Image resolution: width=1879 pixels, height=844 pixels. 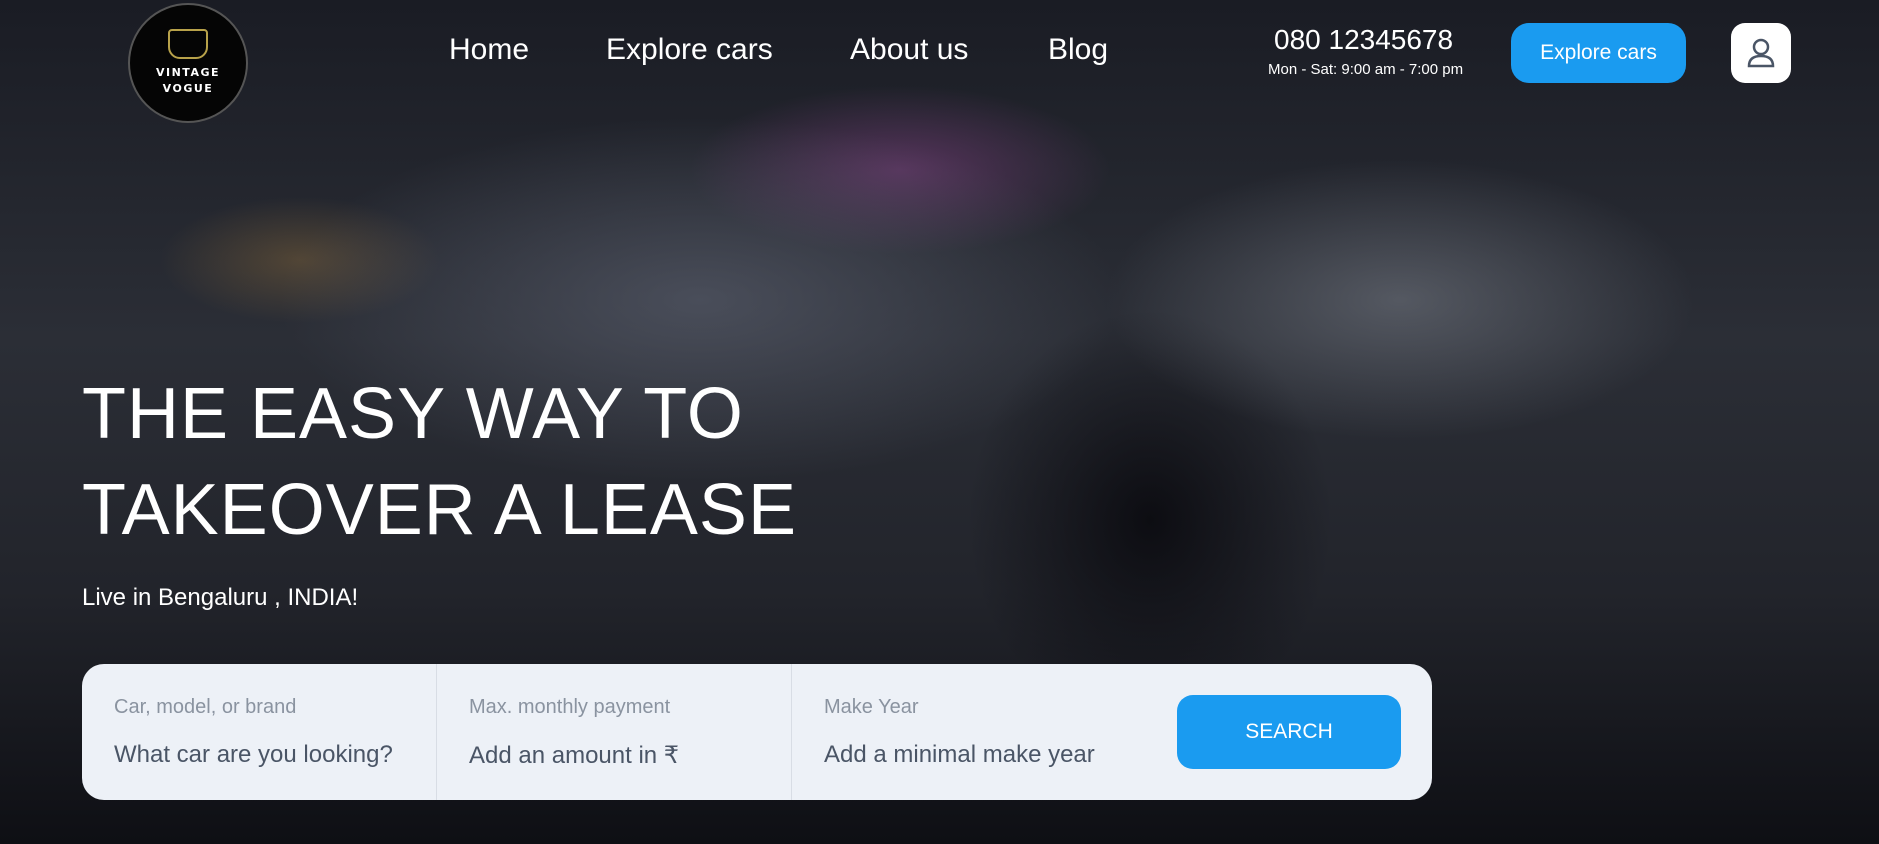 I want to click on car-badge-icon, so click(x=188, y=44).